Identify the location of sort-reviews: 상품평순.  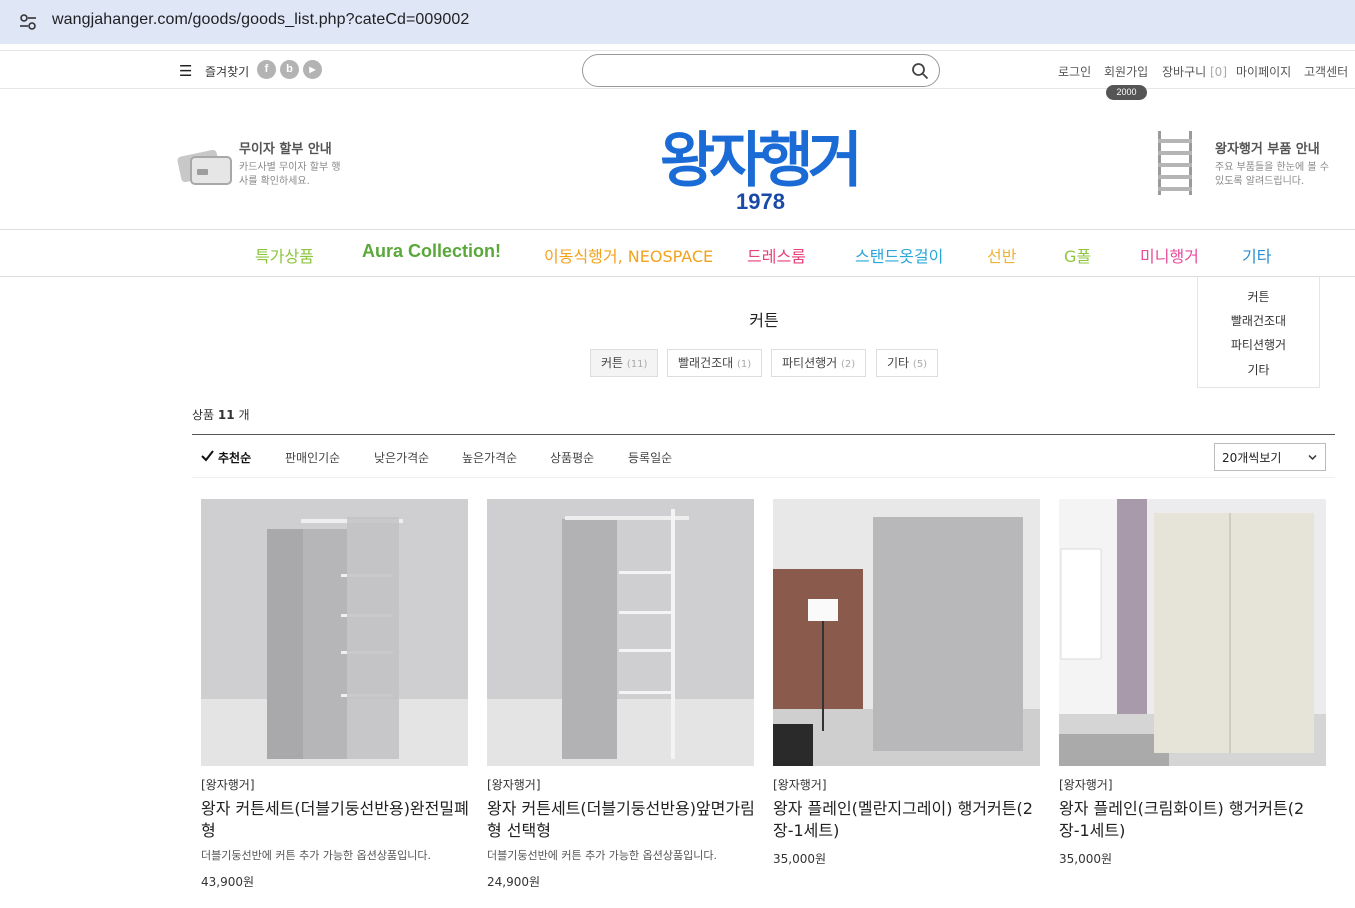
(572, 457).